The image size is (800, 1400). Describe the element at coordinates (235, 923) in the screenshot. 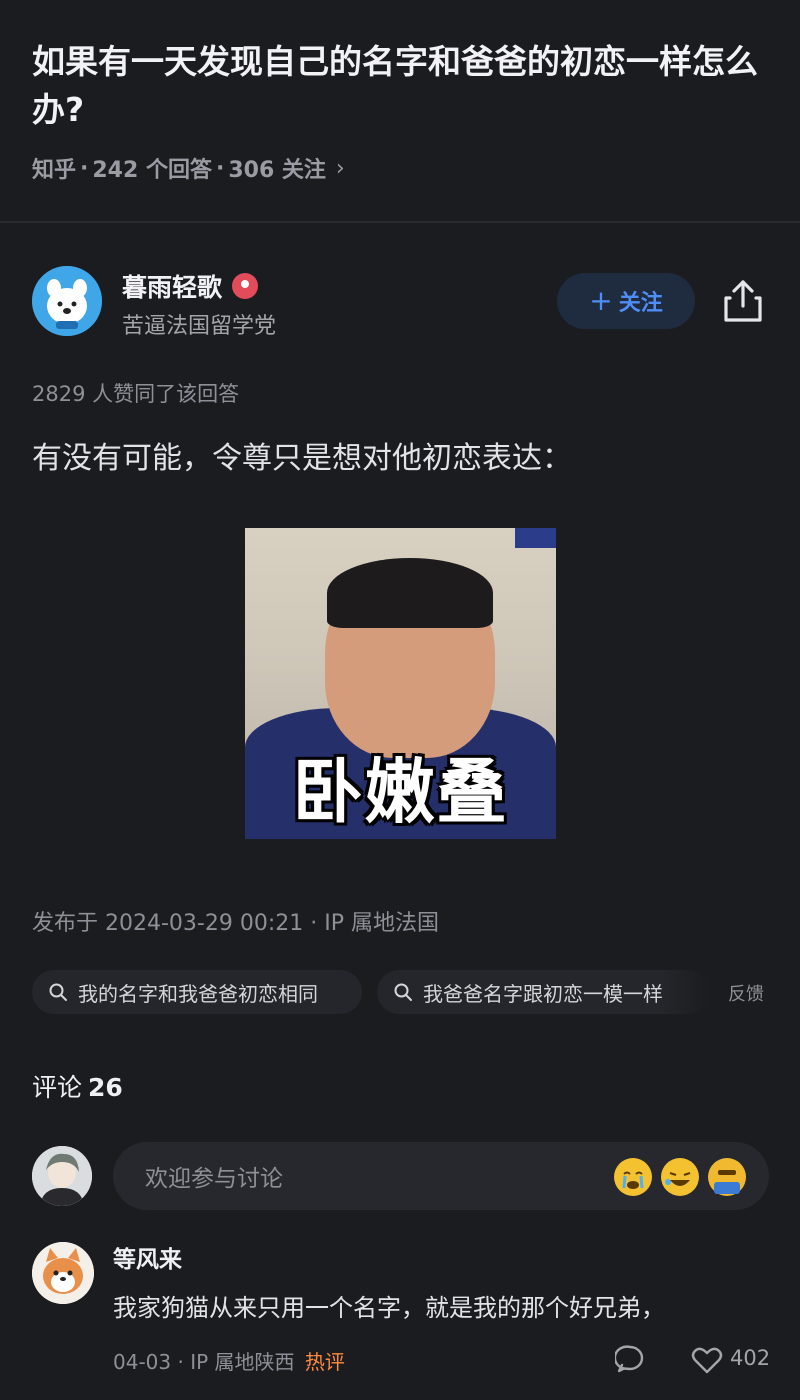

I see `publish-info: 发布于 2024-03-29 00:21 · IP 属地法国` at that location.